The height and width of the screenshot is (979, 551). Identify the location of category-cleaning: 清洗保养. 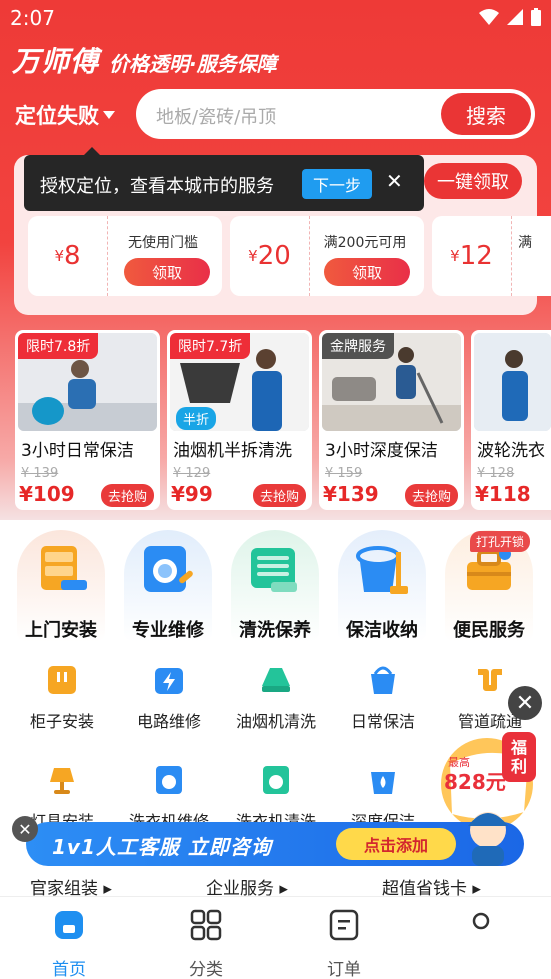
(275, 586).